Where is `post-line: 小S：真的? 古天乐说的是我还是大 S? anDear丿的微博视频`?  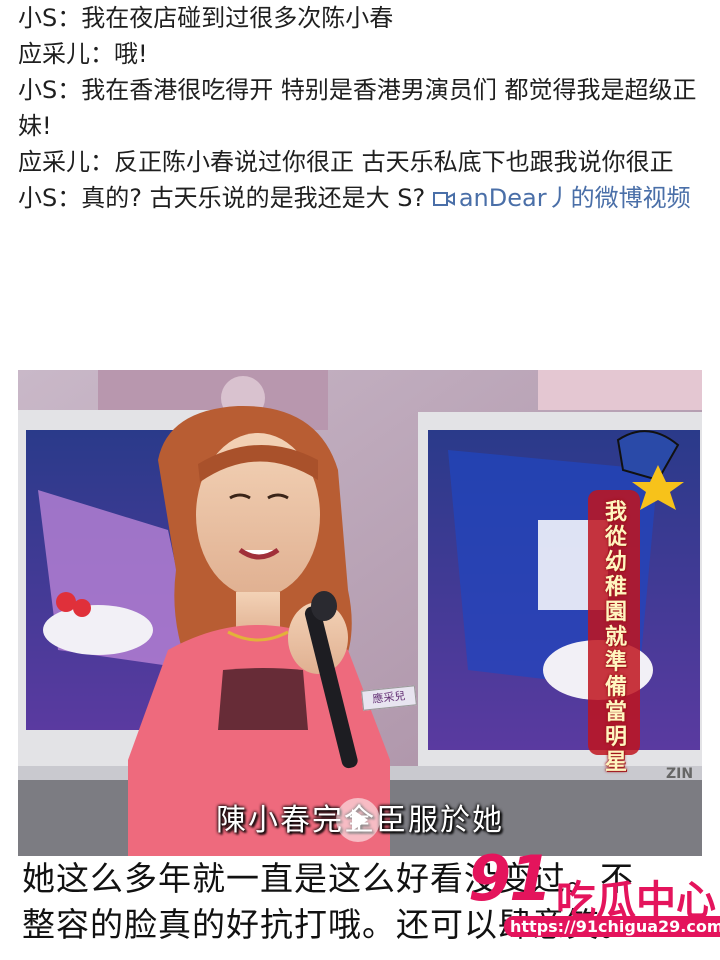
post-line: 小S：真的? 古天乐说的是我还是大 S? anDear丿的微博视频 is located at coordinates (363, 198).